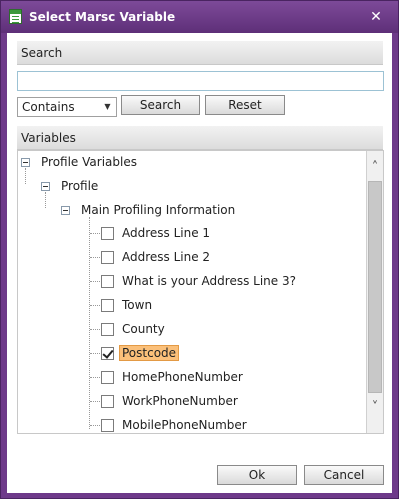  What do you see at coordinates (375, 287) in the screenshot?
I see `scroll-thumb` at bounding box center [375, 287].